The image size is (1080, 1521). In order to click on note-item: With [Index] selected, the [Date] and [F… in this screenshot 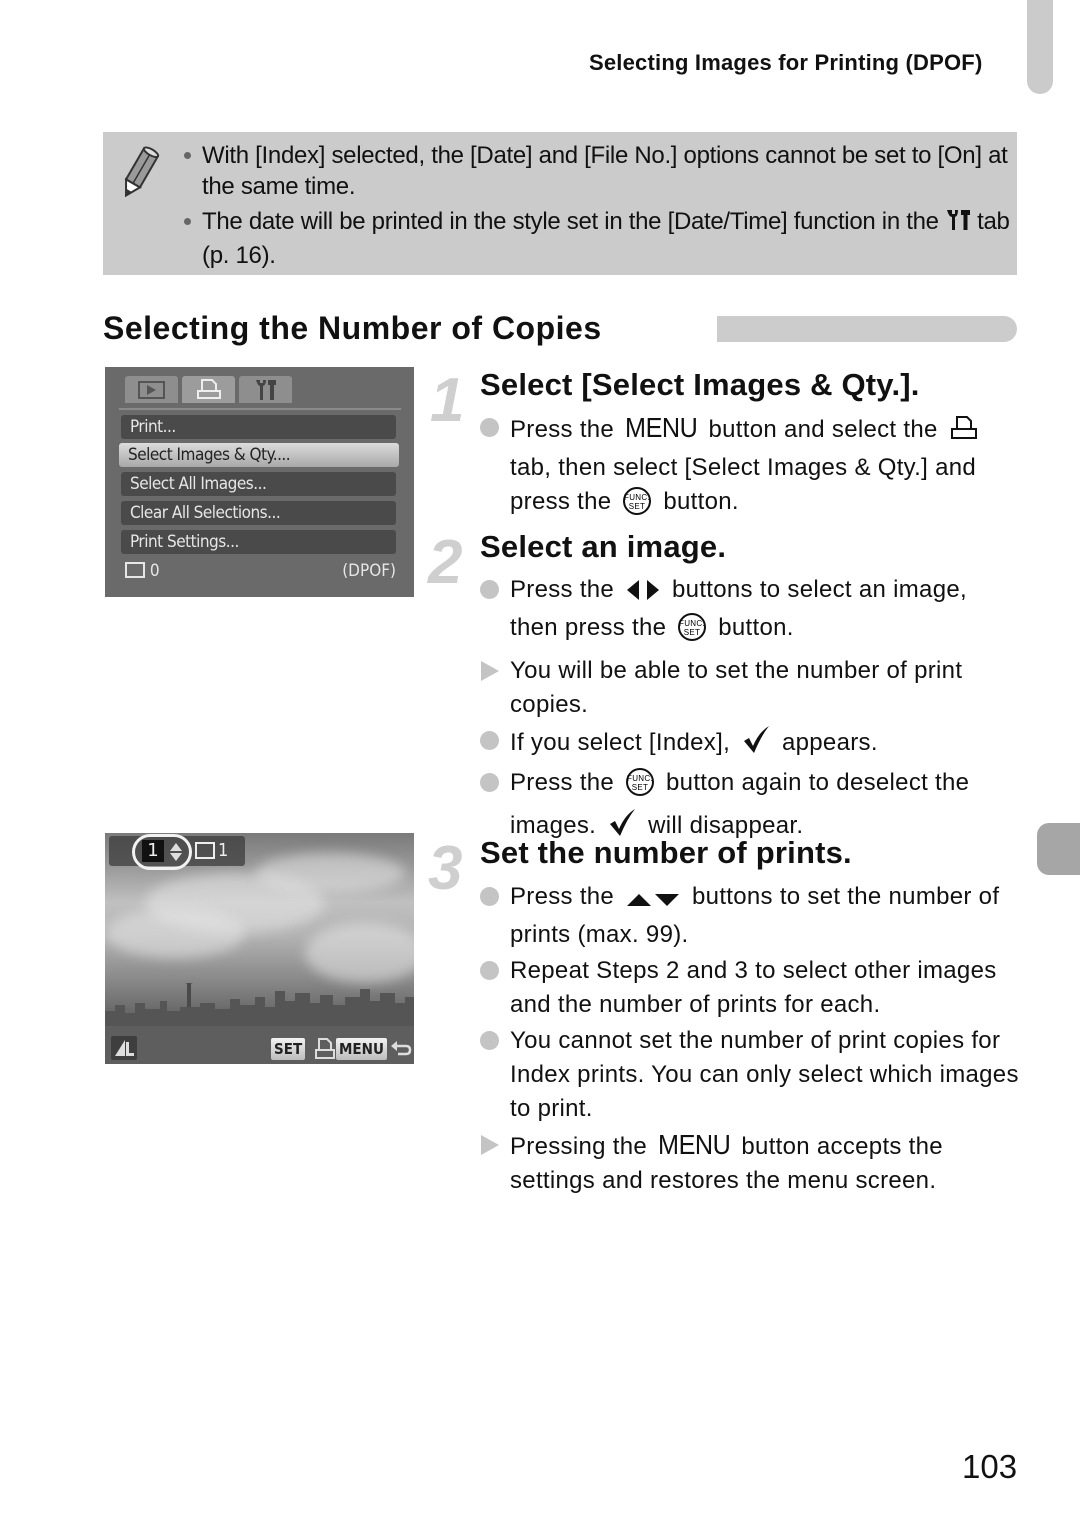, I will do `click(597, 171)`.